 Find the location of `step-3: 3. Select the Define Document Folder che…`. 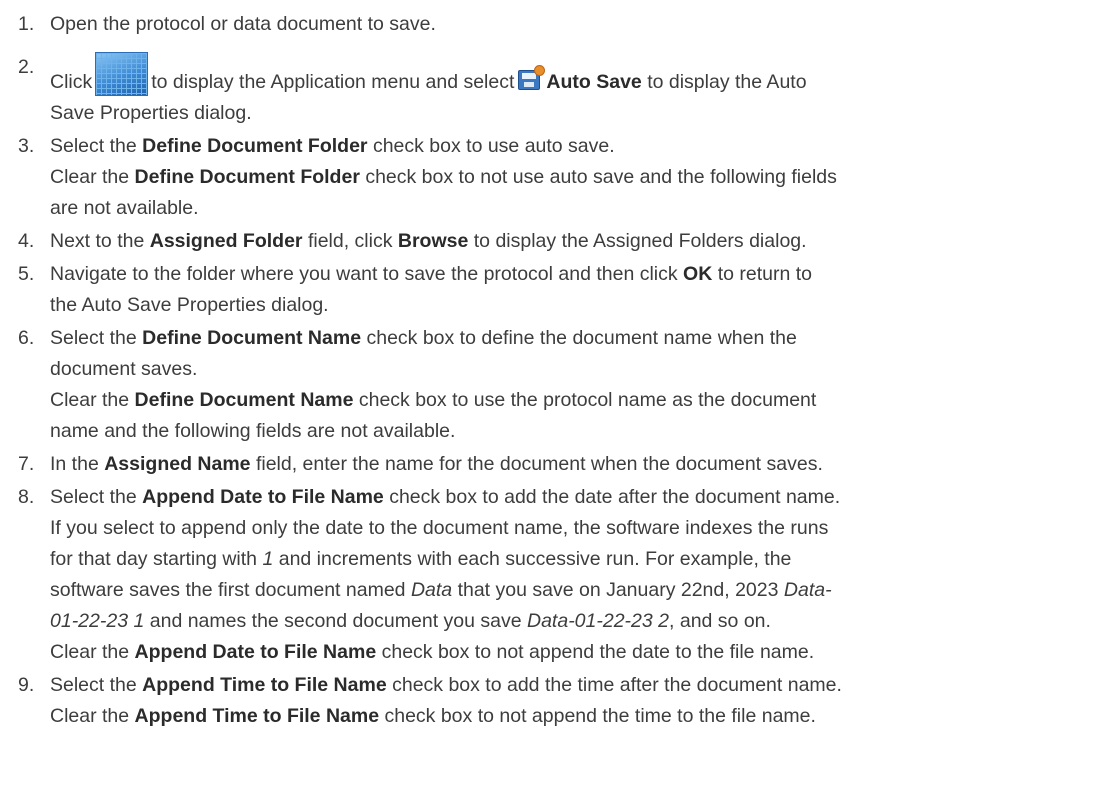

step-3: 3. Select the Define Document Folder che… is located at coordinates (550, 177).